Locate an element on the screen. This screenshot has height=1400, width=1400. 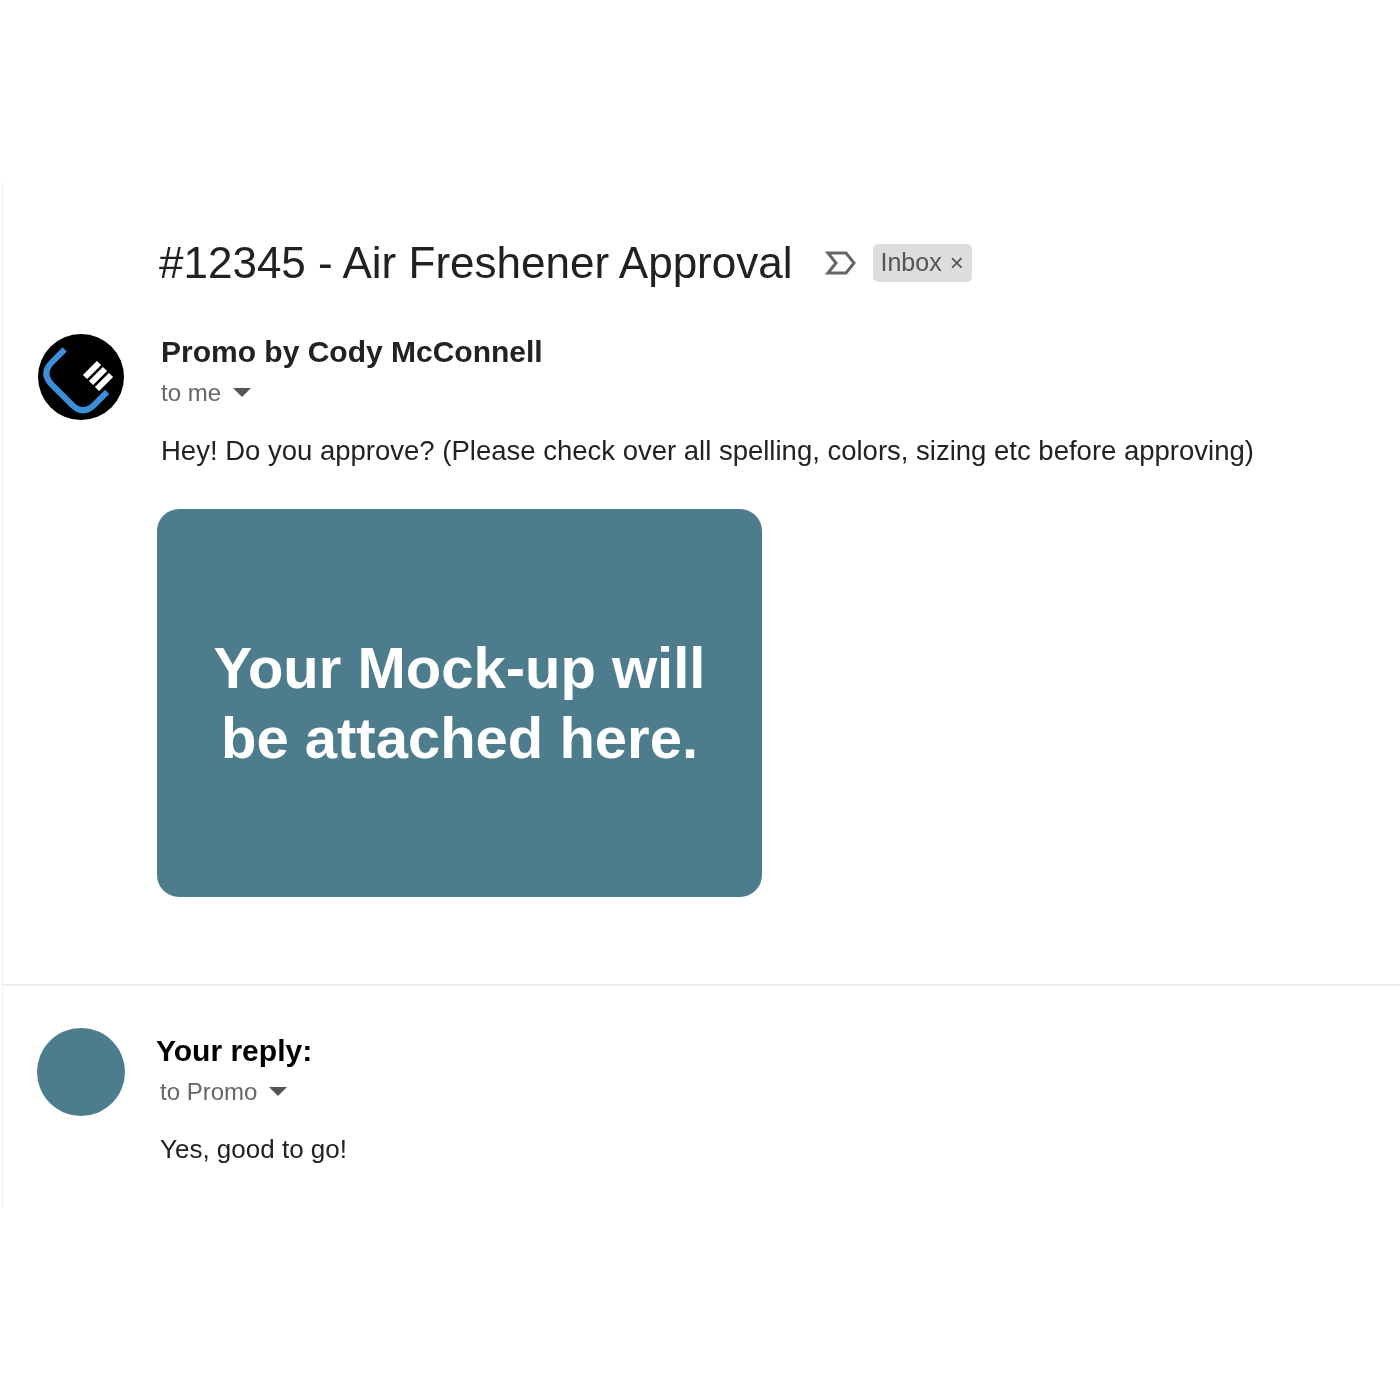
reply-text: Yes, good to go! is located at coordinates (253, 1148).